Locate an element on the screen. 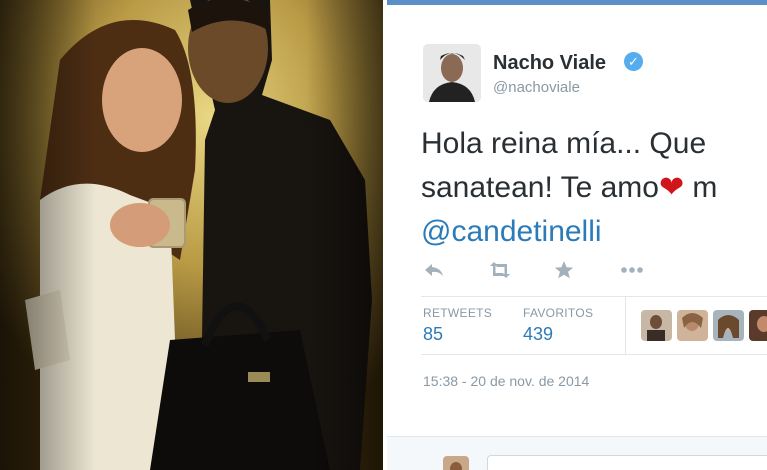 The height and width of the screenshot is (470, 767). stats-vertical-divider is located at coordinates (625, 325).